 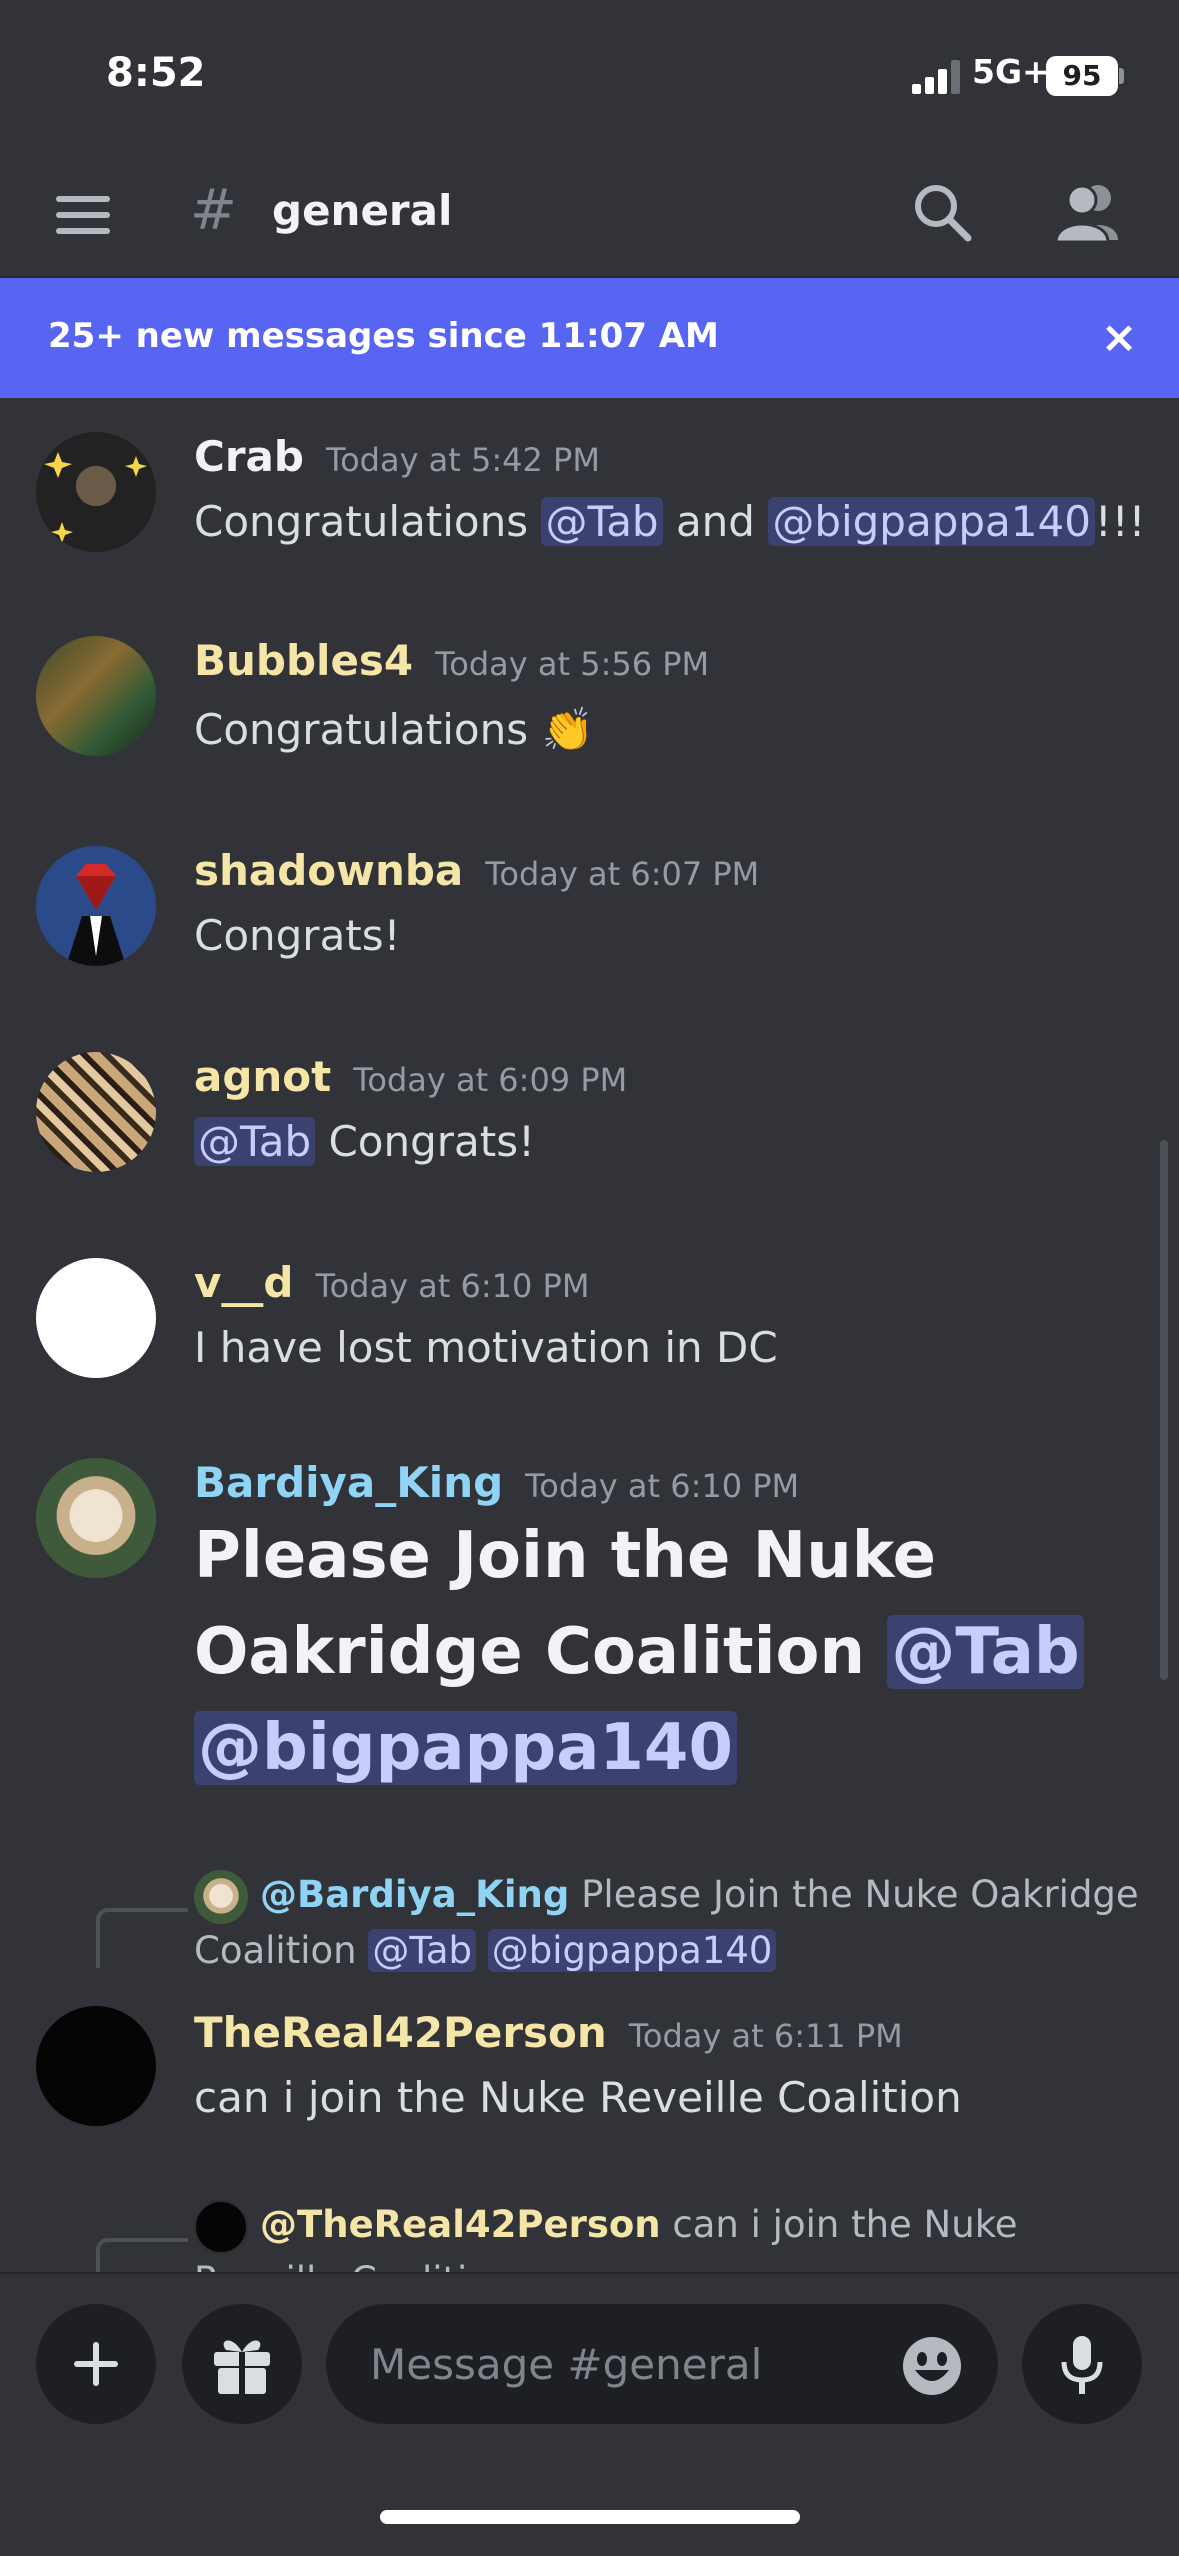 I want to click on reply-username: @Bardiya_King, so click(x=414, y=1894).